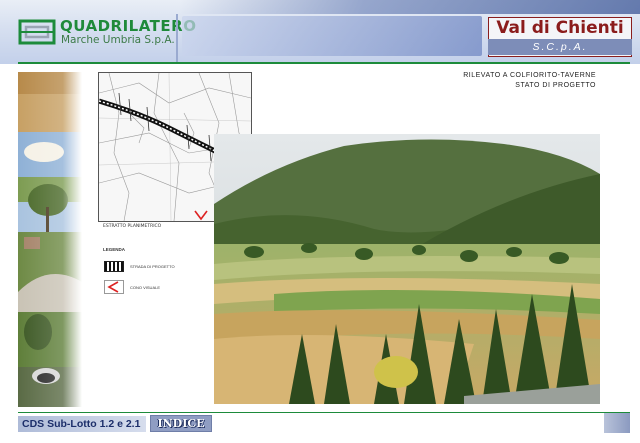 This screenshot has width=640, height=443. I want to click on header-divider, so click(177, 38).